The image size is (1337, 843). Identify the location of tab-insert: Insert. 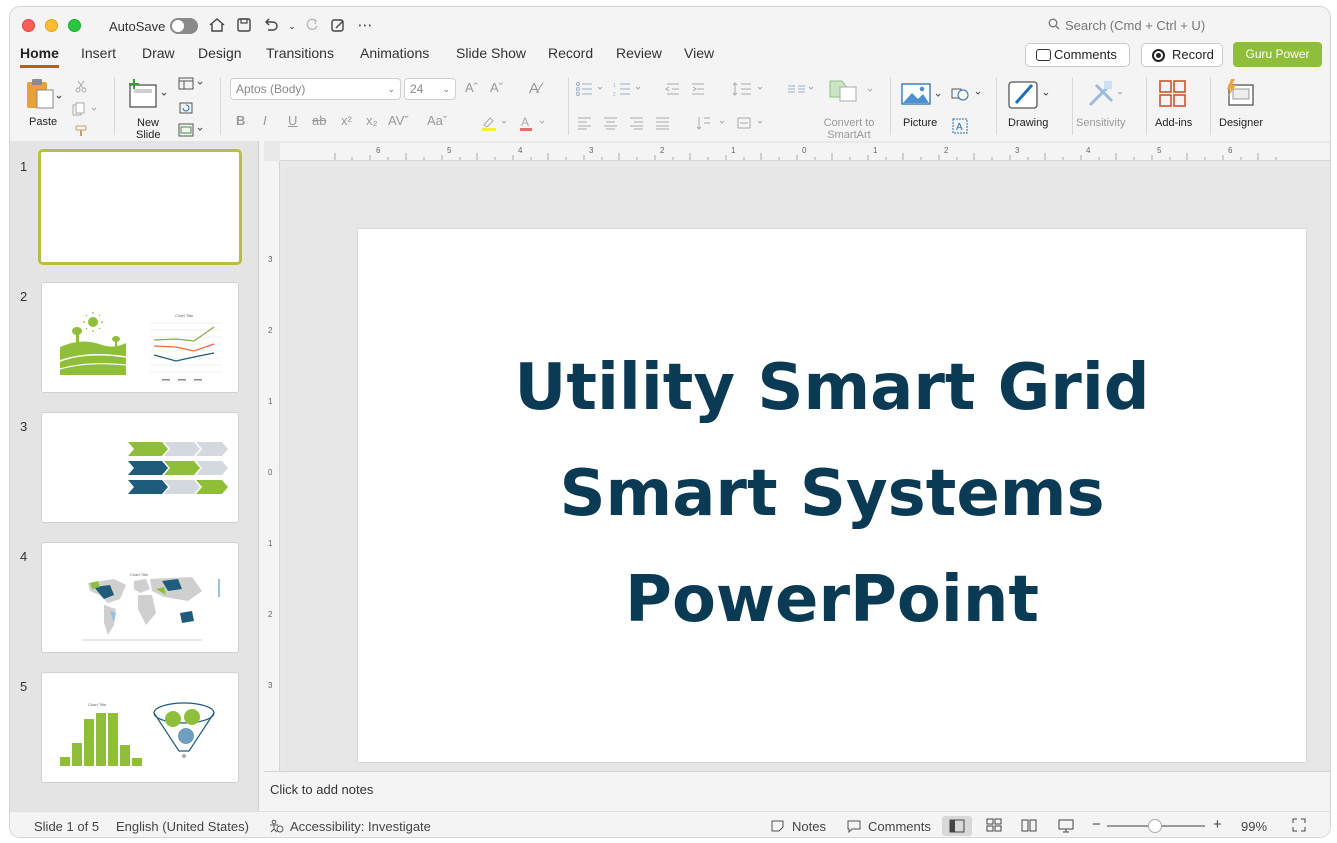
(98, 55).